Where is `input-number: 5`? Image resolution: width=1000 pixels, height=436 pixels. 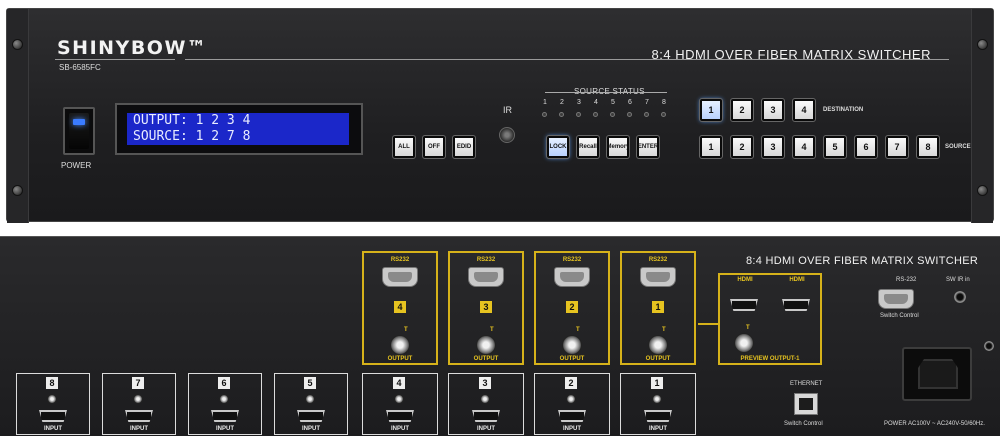 input-number: 5 is located at coordinates (310, 383).